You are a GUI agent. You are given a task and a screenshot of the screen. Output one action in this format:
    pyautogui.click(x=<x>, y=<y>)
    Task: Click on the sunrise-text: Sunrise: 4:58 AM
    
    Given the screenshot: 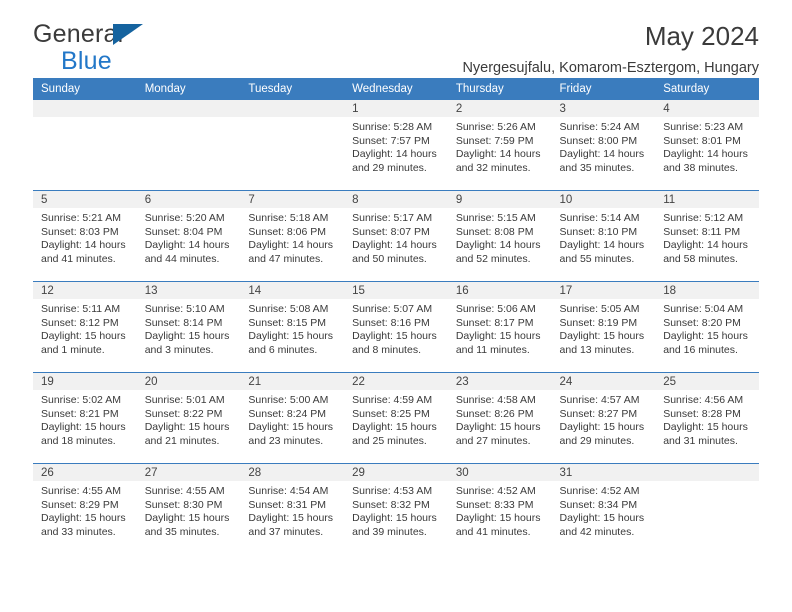 What is the action you would take?
    pyautogui.click(x=495, y=400)
    